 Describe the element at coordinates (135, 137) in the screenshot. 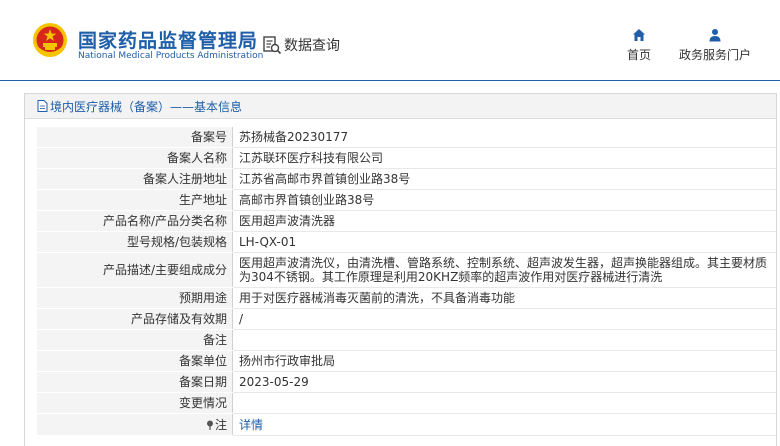

I see `row-label: 备案号` at that location.